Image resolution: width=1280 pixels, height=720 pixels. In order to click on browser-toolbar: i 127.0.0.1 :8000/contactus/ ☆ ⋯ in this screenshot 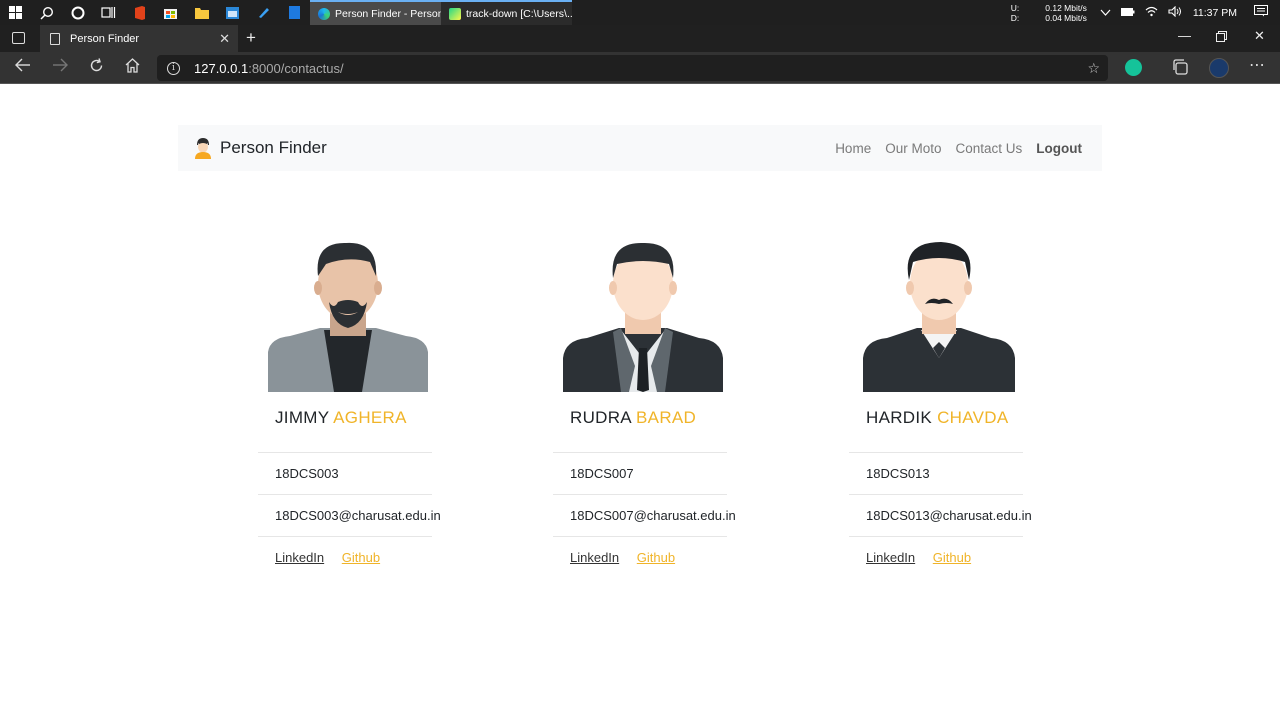, I will do `click(640, 68)`.